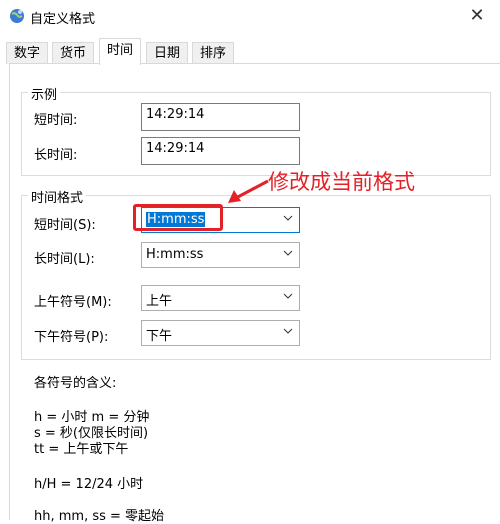  I want to click on annotation-highlight-box, so click(178, 217).